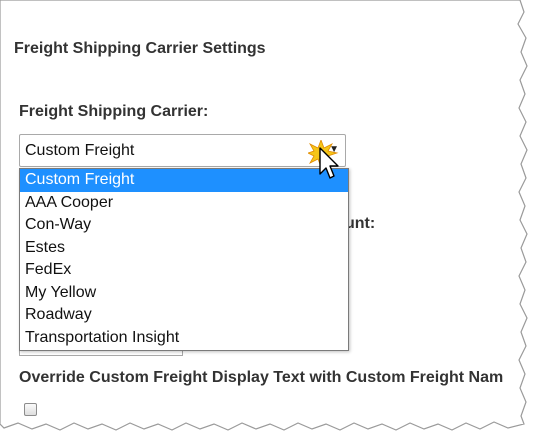 Image resolution: width=538 pixels, height=442 pixels. What do you see at coordinates (323, 159) in the screenshot?
I see `mouse-cursor-icon` at bounding box center [323, 159].